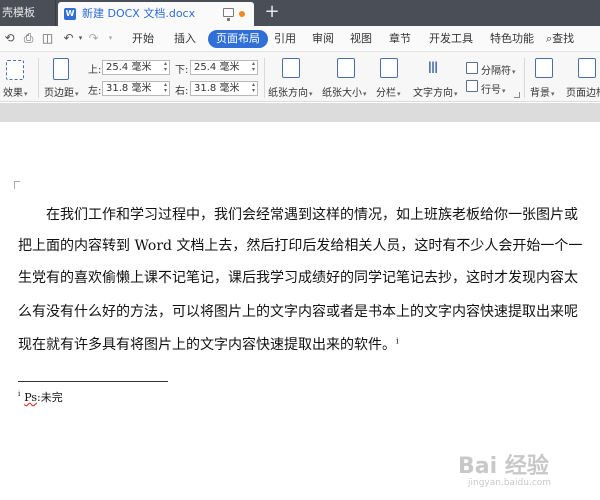  I want to click on effects-button: 效果▾, so click(15, 91).